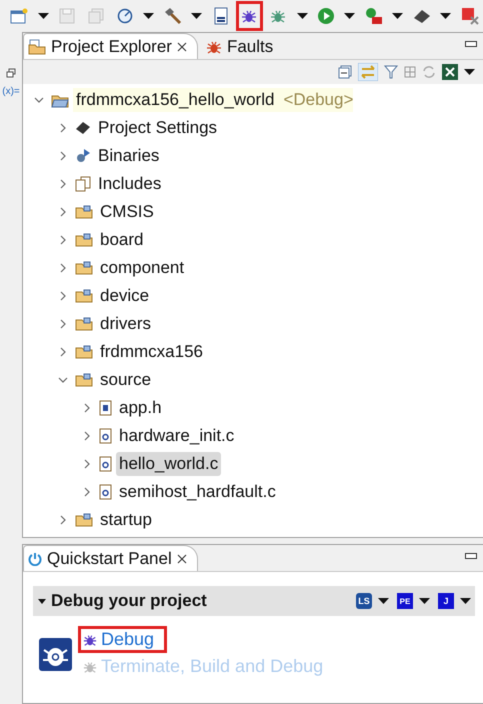  I want to click on tree-item: drivers, so click(125, 324).